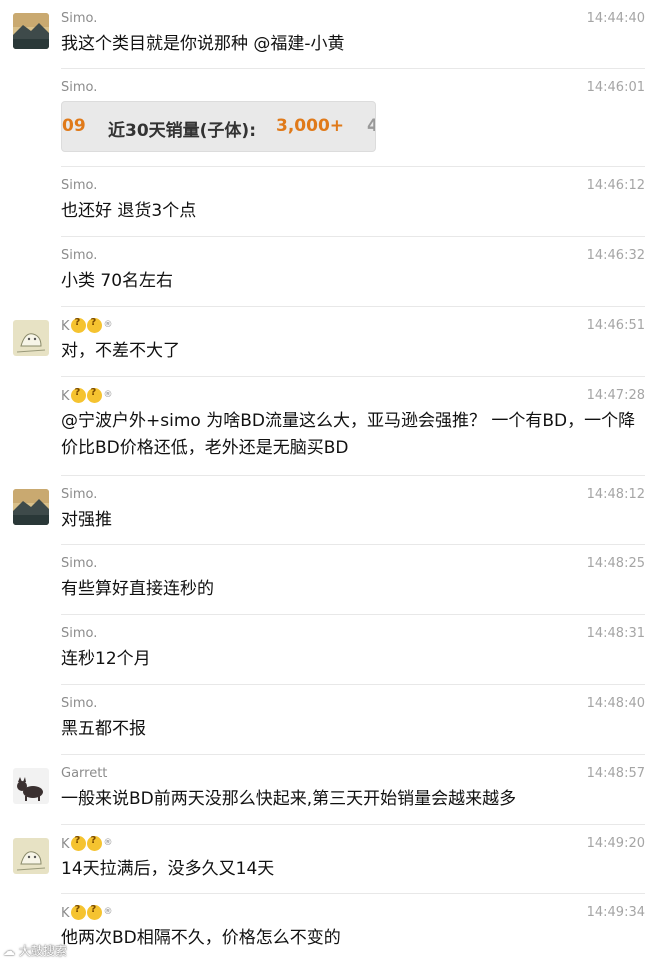 The height and width of the screenshot is (966, 651). Describe the element at coordinates (137, 589) in the screenshot. I see `message-text: 有些算好直接连秒的` at that location.